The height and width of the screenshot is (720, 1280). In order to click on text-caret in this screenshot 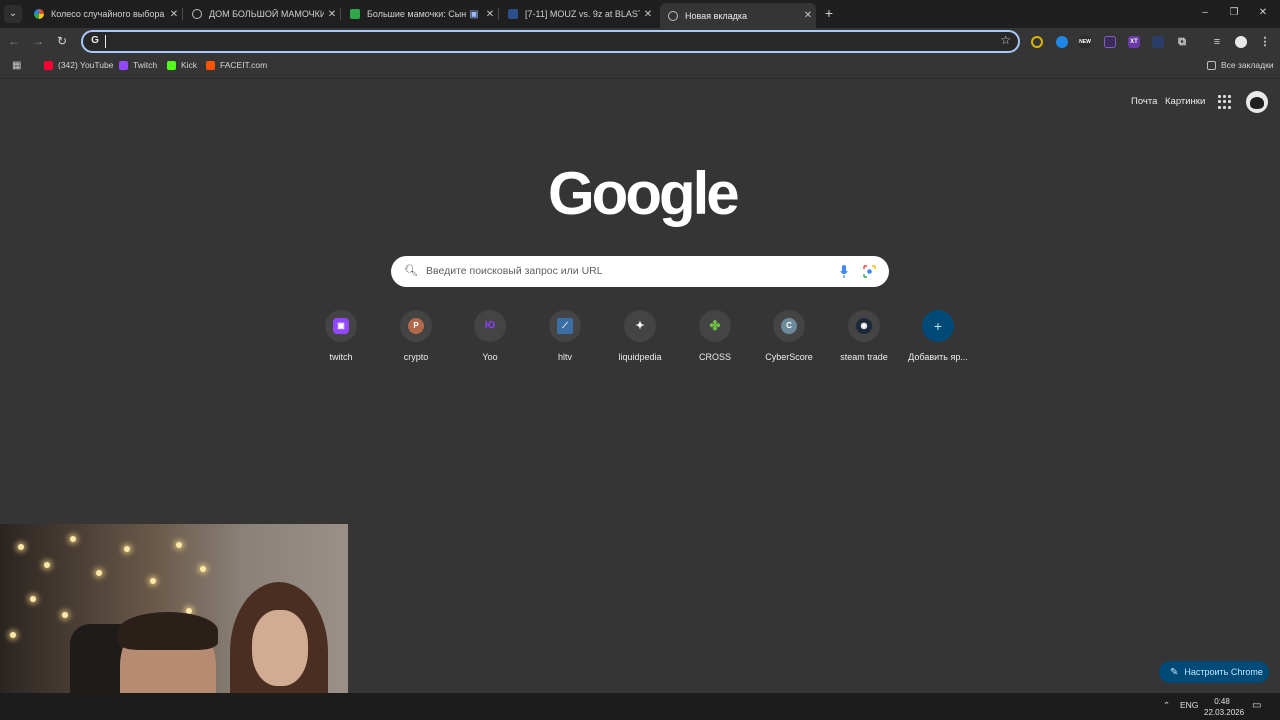, I will do `click(105, 41)`.